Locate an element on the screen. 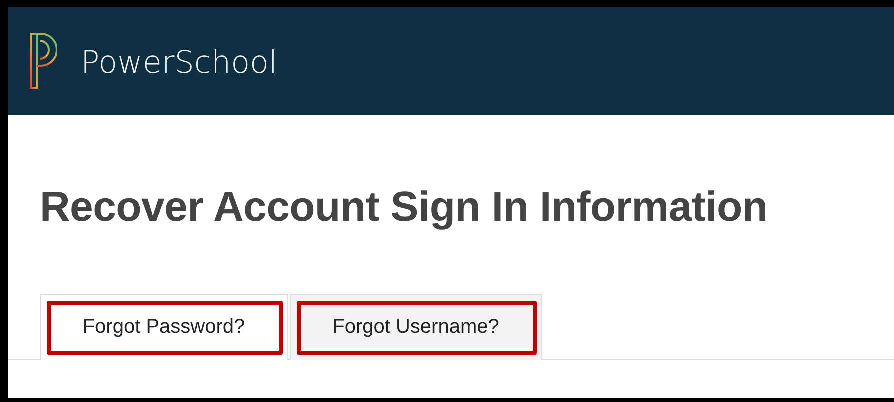  tab: Forgot Password? is located at coordinates (164, 327).